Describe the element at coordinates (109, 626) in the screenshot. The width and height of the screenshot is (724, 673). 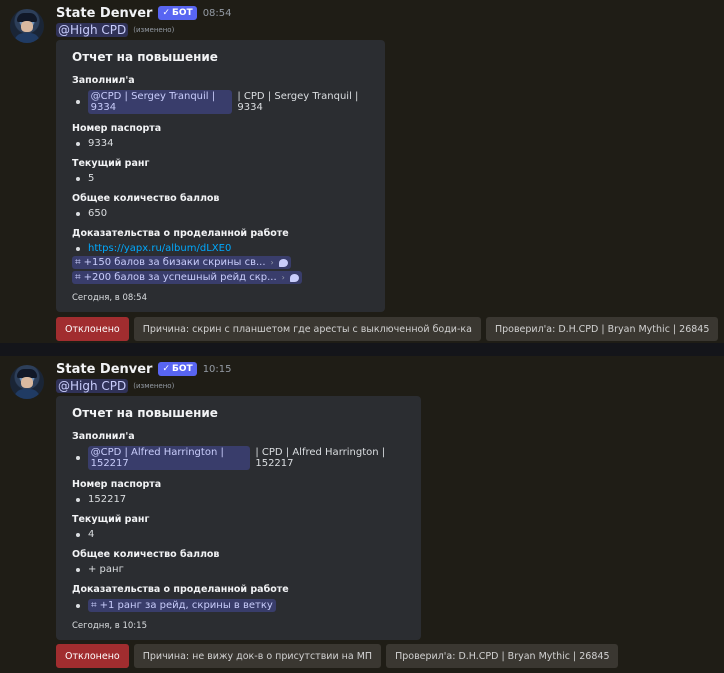
I see `embed-footer-timestamp: Сегодня, в 10:15` at that location.